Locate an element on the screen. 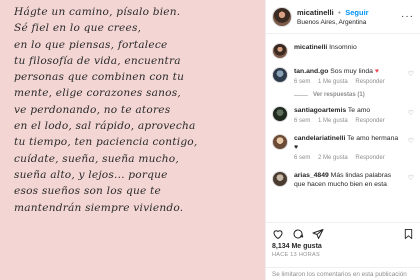 The width and height of the screenshot is (420, 280). share-icon is located at coordinates (318, 234).